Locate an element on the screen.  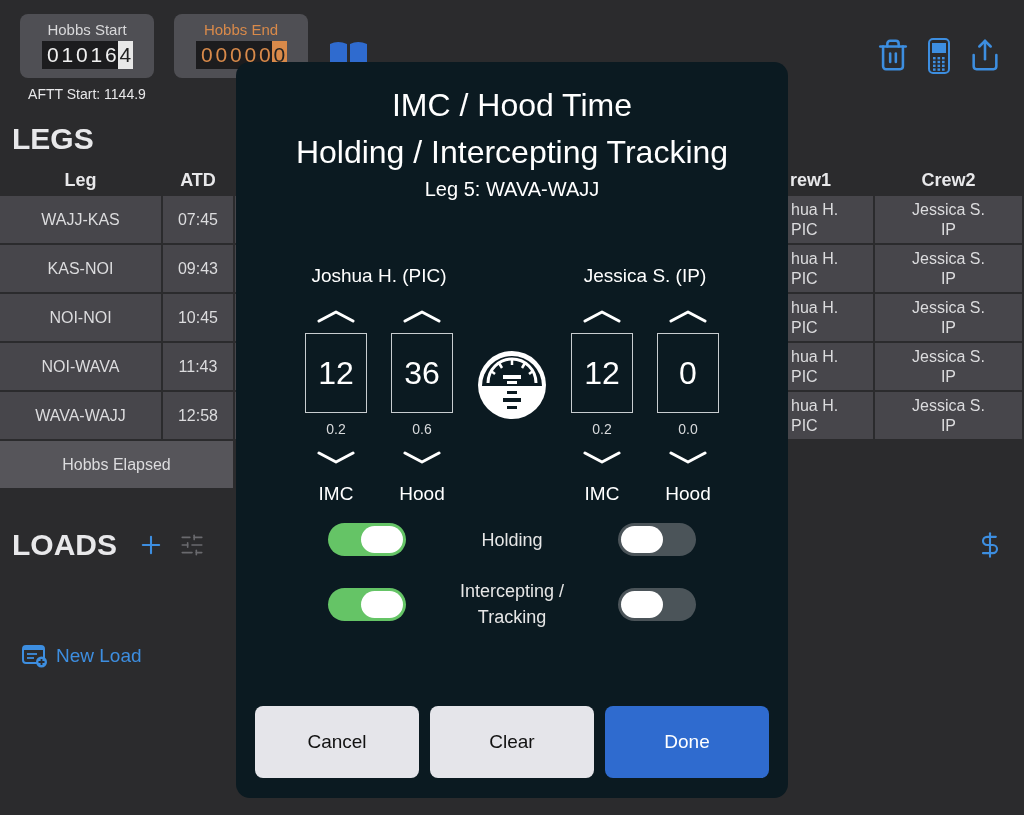
column-header: Leg is located at coordinates (80, 181).